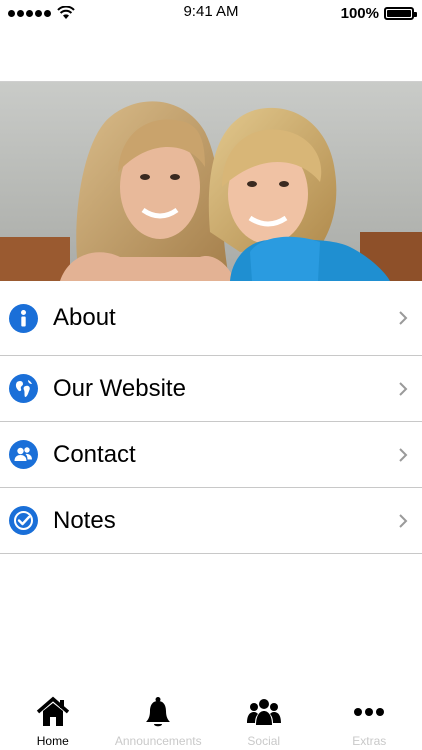 This screenshot has height=750, width=422. What do you see at coordinates (158, 712) in the screenshot?
I see `bell-icon` at bounding box center [158, 712].